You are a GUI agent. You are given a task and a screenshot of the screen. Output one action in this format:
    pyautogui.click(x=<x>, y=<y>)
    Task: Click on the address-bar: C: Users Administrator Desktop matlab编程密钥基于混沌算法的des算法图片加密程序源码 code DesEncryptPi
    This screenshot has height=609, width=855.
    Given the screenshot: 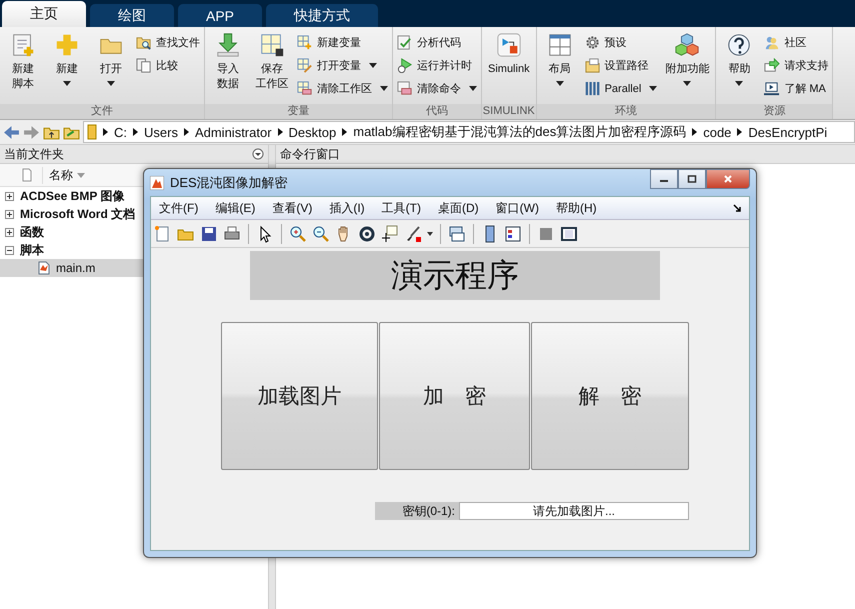 What is the action you would take?
    pyautogui.click(x=469, y=132)
    